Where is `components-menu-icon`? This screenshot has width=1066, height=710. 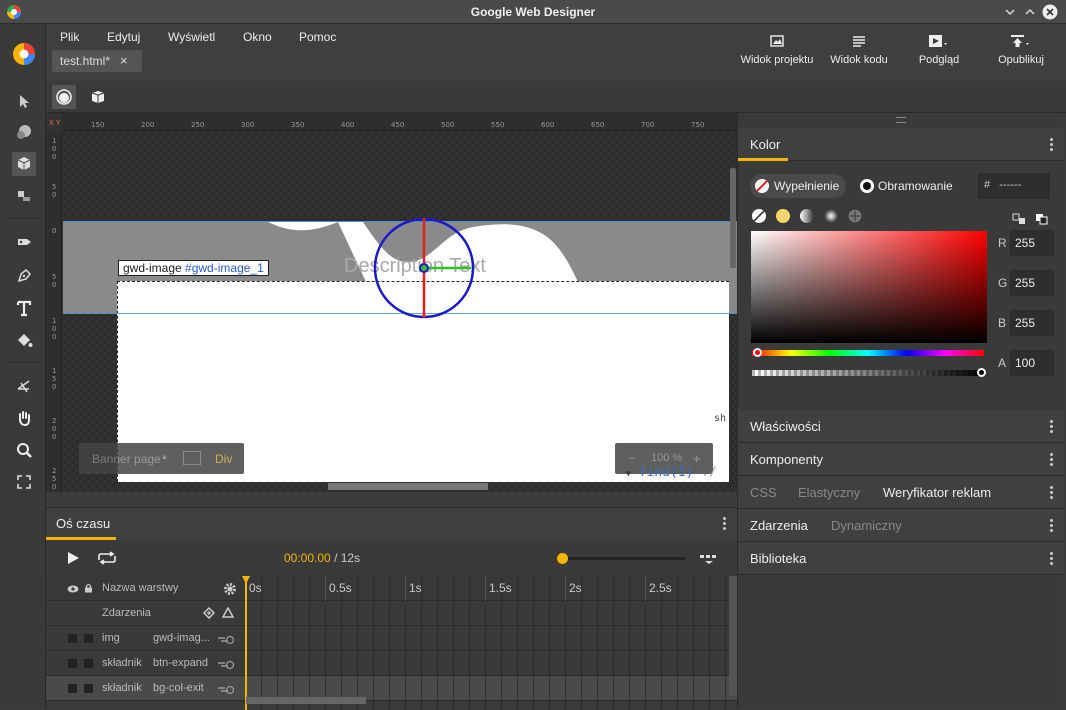 components-menu-icon is located at coordinates (1052, 460).